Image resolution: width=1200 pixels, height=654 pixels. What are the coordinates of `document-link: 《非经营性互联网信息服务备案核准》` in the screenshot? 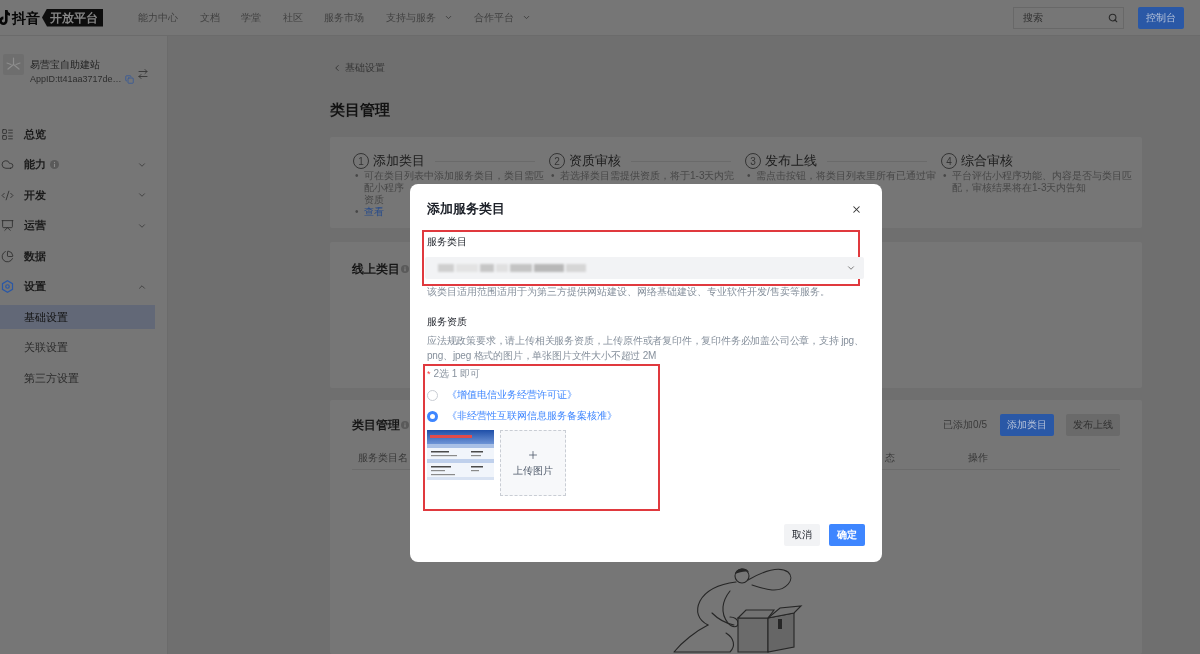 It's located at (532, 416).